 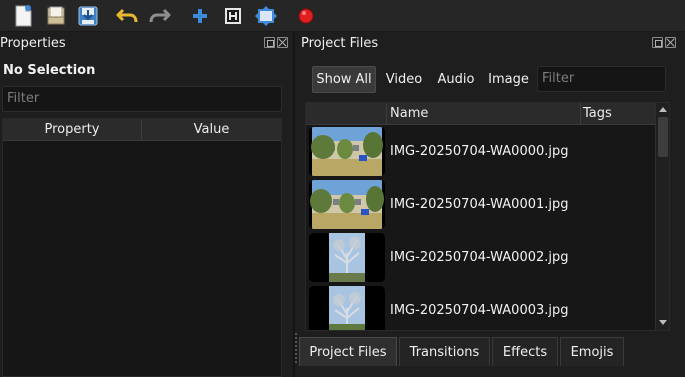 I want to click on scroll-down-icon, so click(x=663, y=322).